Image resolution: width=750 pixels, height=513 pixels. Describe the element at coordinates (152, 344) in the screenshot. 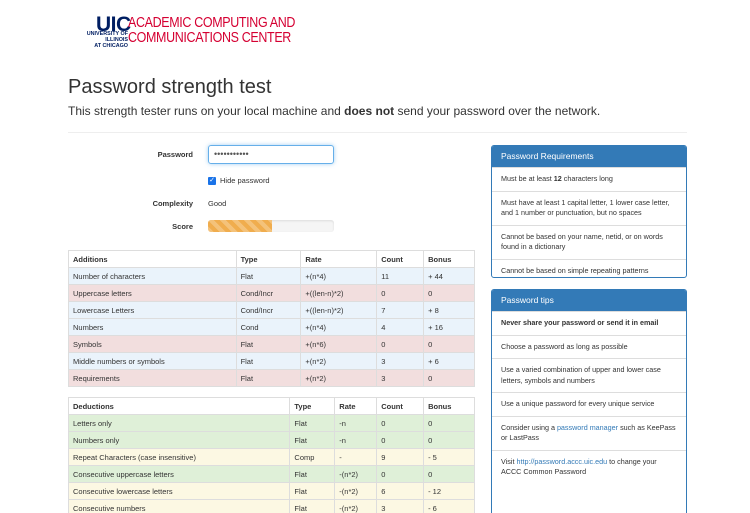

I see `additions-cell-name: Symbols` at that location.